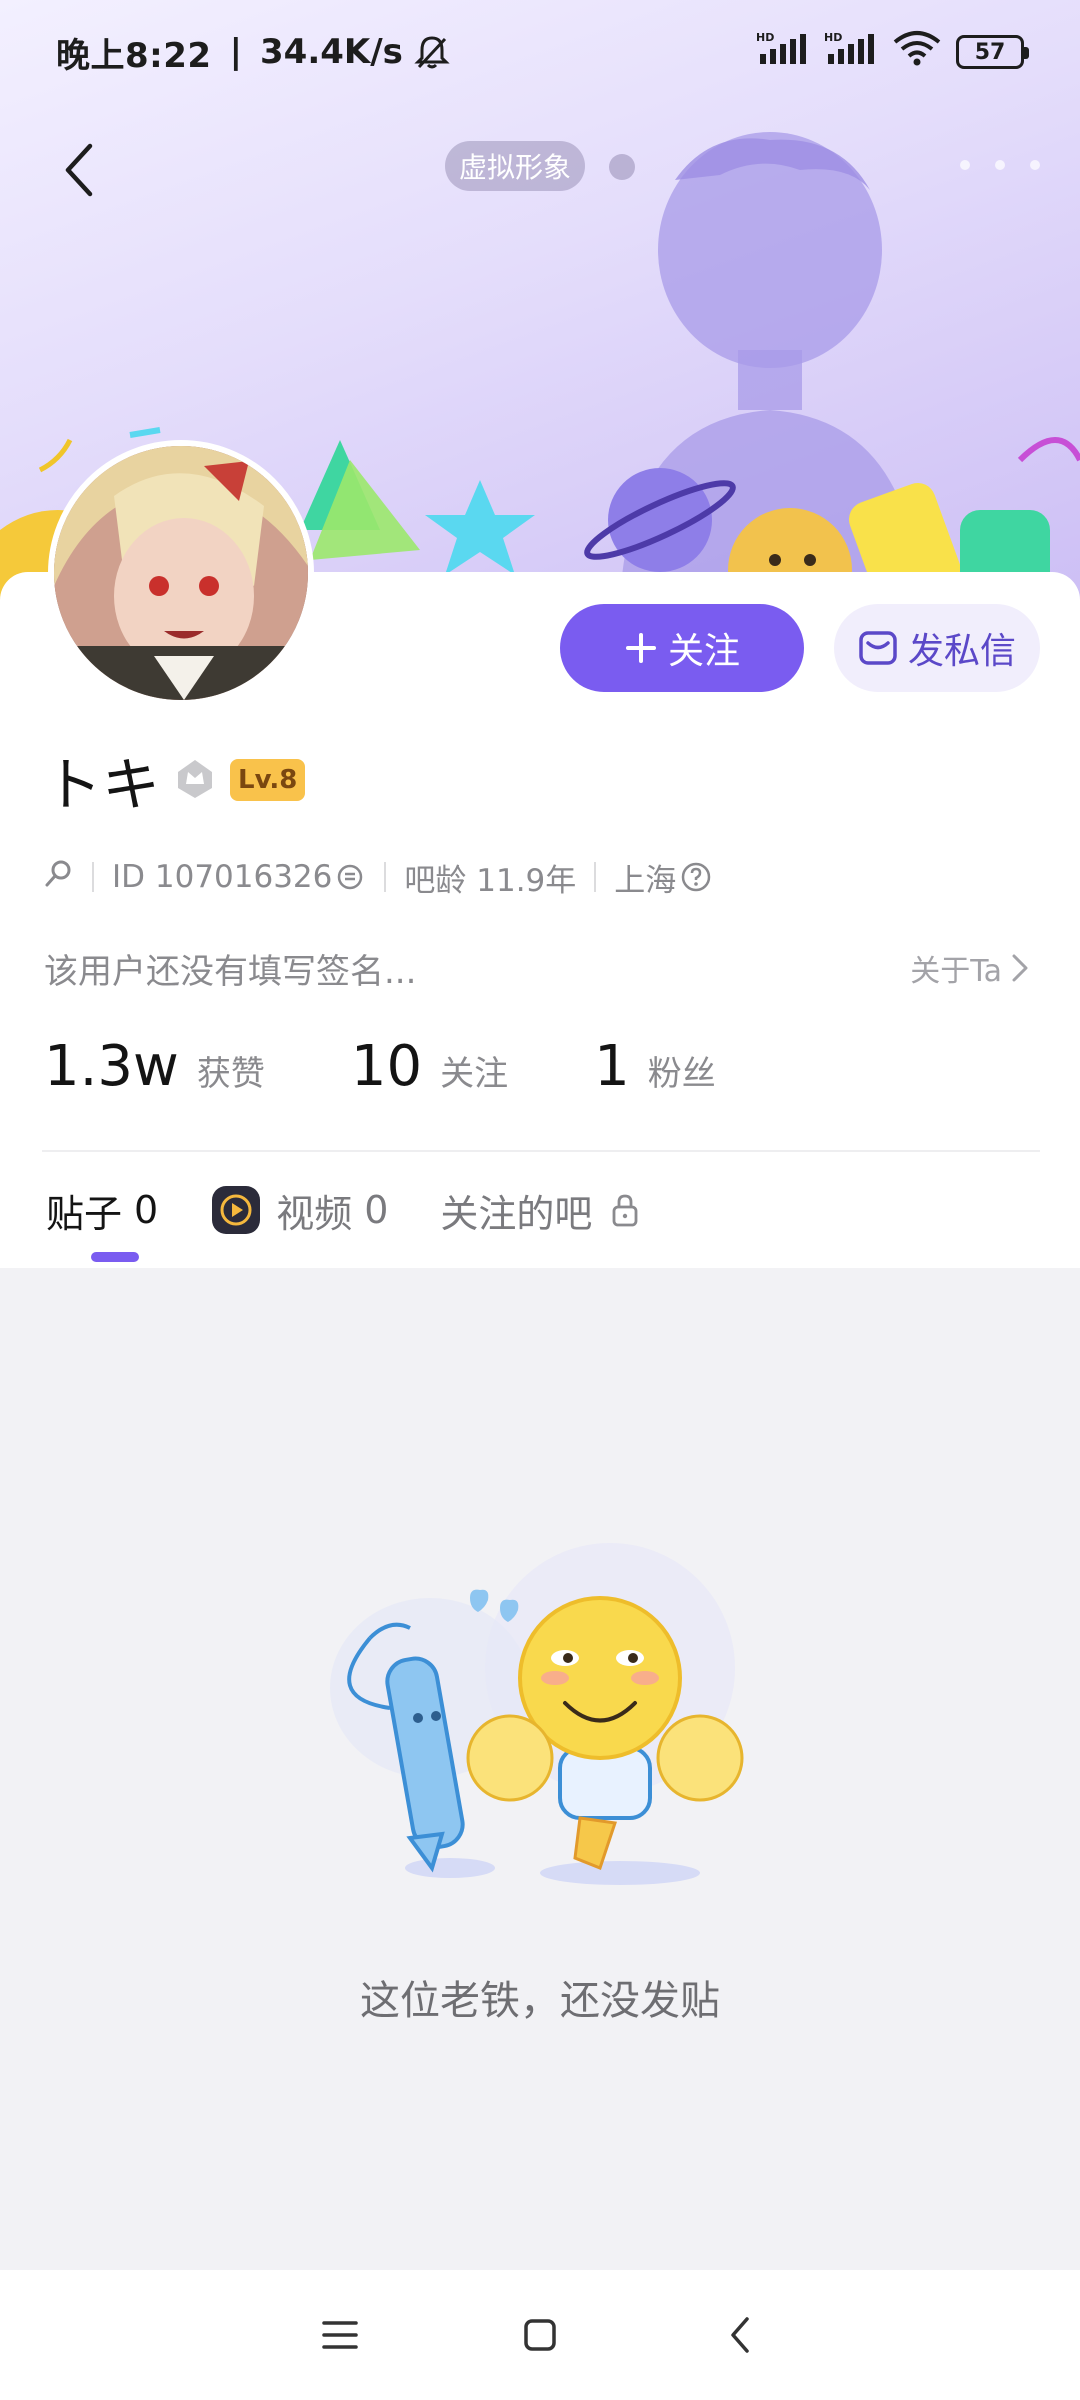  I want to click on stat-following: 10 关注, so click(429, 1066).